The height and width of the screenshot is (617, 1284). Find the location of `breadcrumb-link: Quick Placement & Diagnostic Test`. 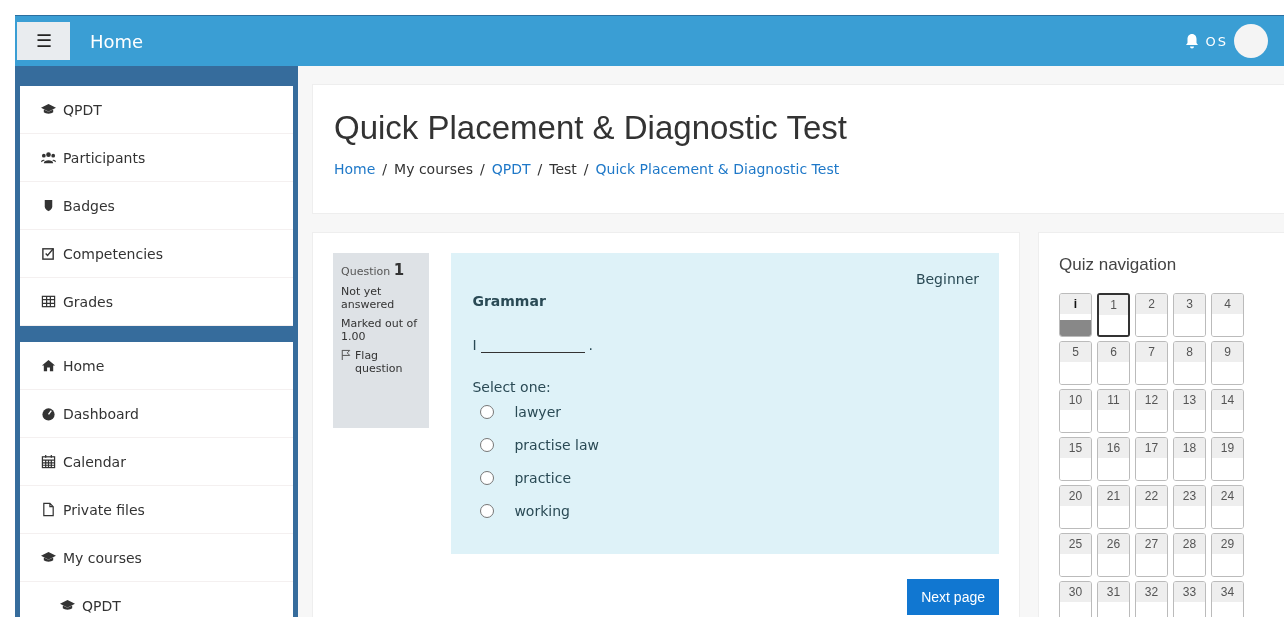

breadcrumb-link: Quick Placement & Diagnostic Test is located at coordinates (717, 169).